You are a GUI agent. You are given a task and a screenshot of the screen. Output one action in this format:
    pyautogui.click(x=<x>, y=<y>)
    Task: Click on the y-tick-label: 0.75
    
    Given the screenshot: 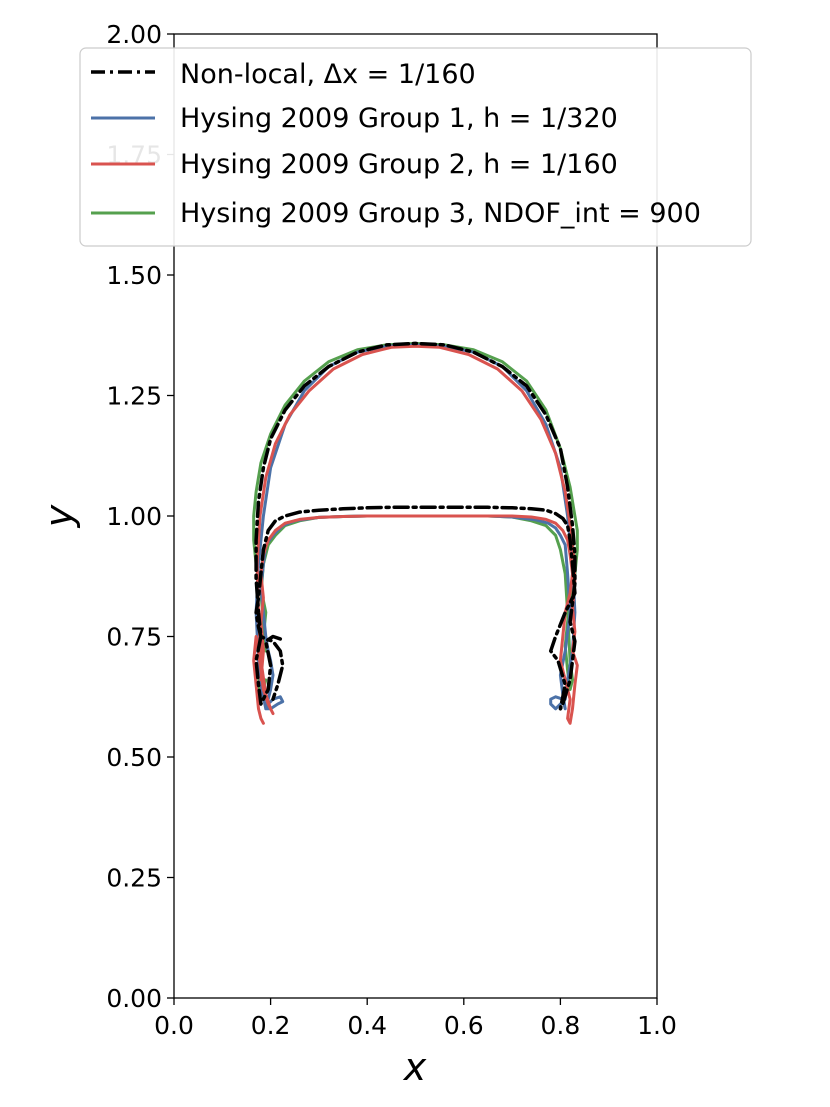 What is the action you would take?
    pyautogui.click(x=134, y=637)
    